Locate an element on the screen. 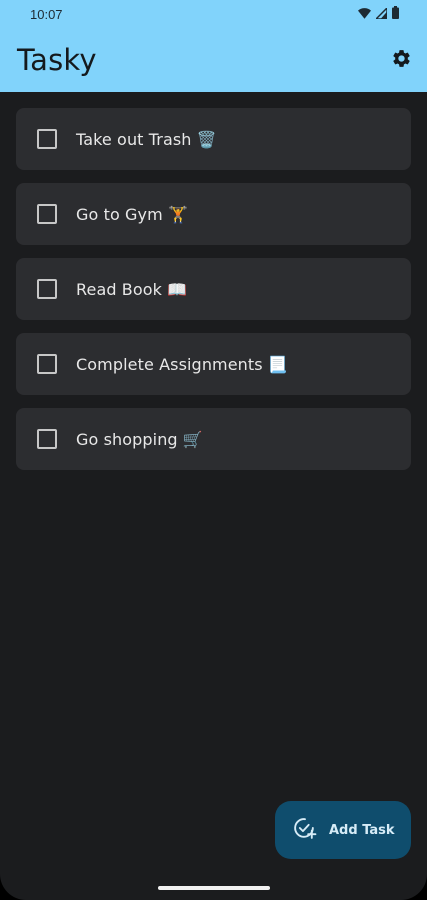 Image resolution: width=427 pixels, height=900 pixels. task-item: Complete Assignments 📃 is located at coordinates (213, 364).